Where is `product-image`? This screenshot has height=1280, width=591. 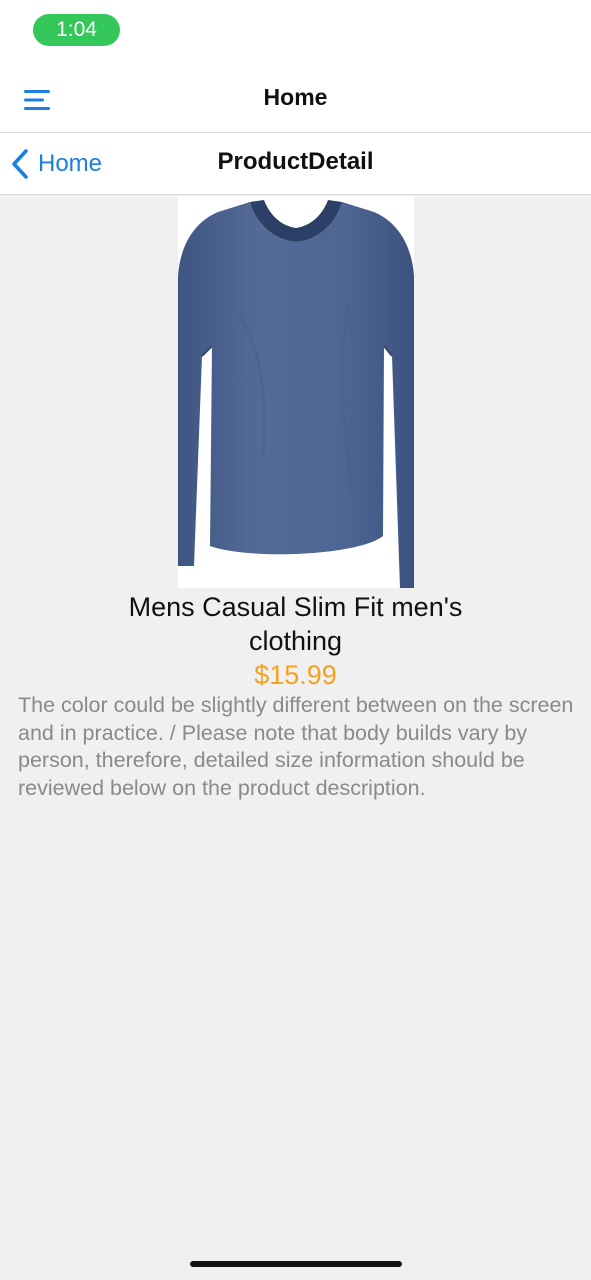 product-image is located at coordinates (296, 392).